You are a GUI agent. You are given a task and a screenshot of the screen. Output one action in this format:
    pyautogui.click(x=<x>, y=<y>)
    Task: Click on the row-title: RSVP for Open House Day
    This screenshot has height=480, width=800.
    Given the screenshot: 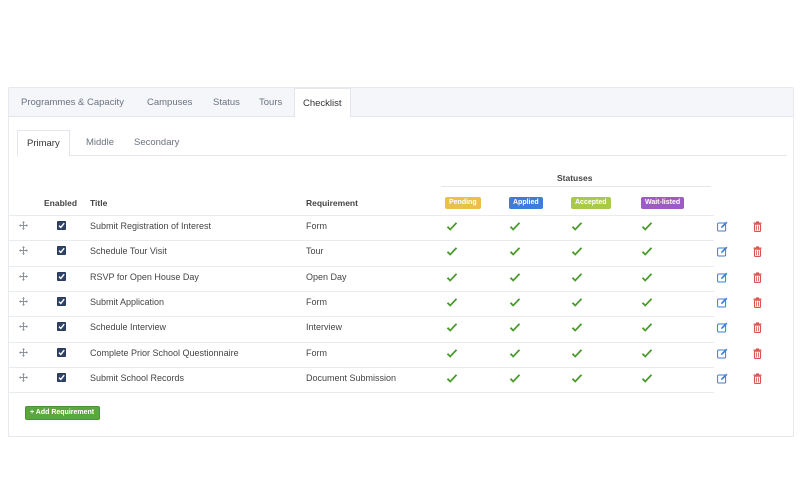 What is the action you would take?
    pyautogui.click(x=144, y=276)
    